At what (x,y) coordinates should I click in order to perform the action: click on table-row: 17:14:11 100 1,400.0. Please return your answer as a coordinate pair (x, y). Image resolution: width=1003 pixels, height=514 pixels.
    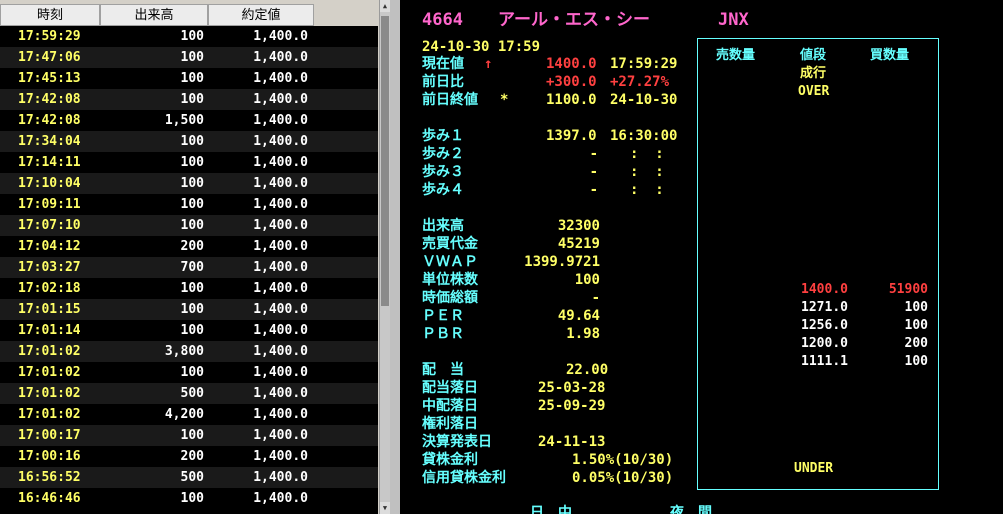
    Looking at the image, I should click on (189, 162).